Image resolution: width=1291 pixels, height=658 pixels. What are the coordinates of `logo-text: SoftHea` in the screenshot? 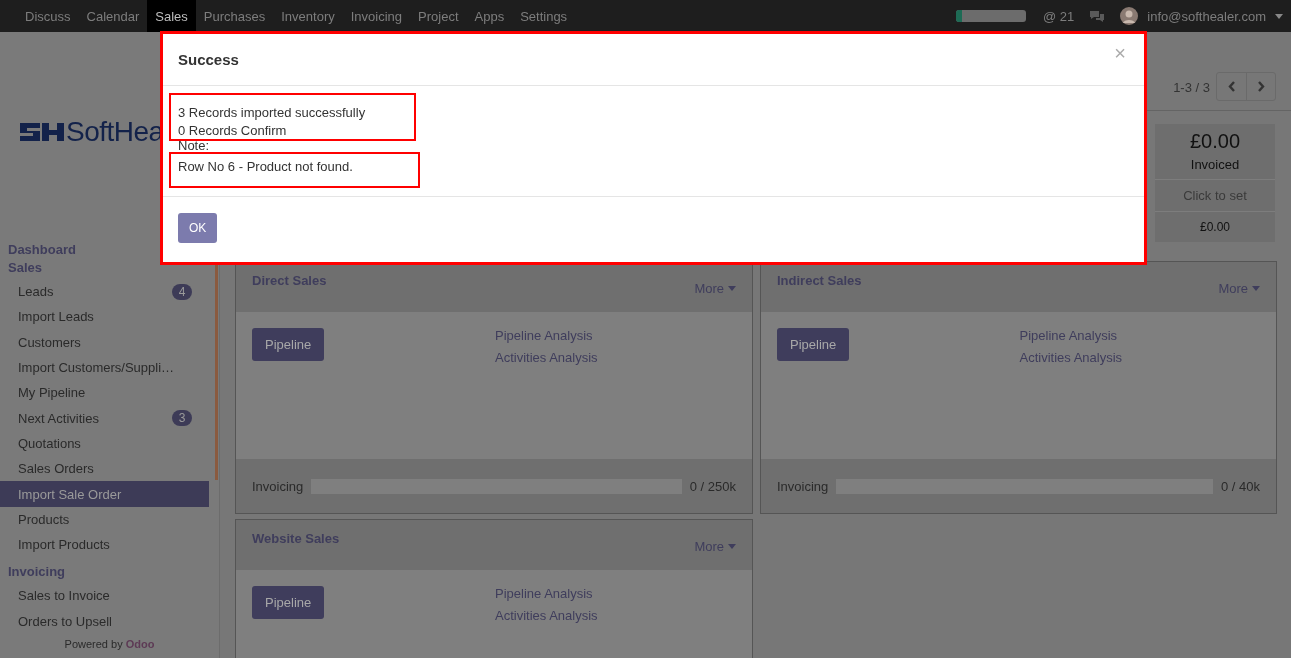 It's located at (115, 132).